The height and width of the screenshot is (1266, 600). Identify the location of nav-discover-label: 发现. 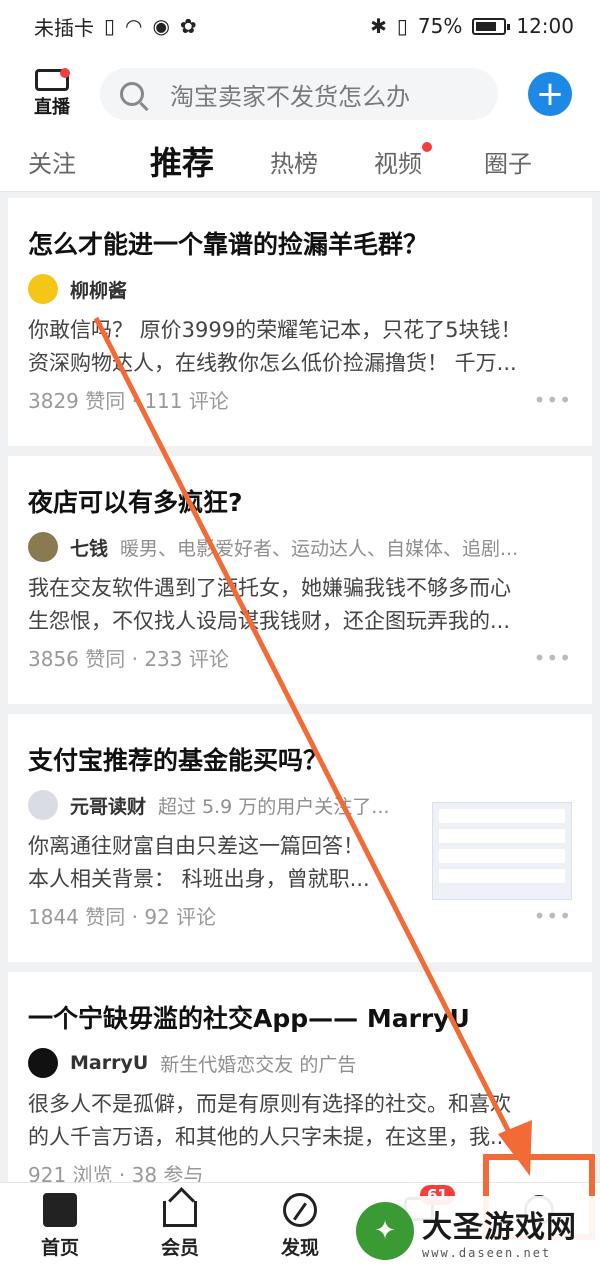
(299, 1248).